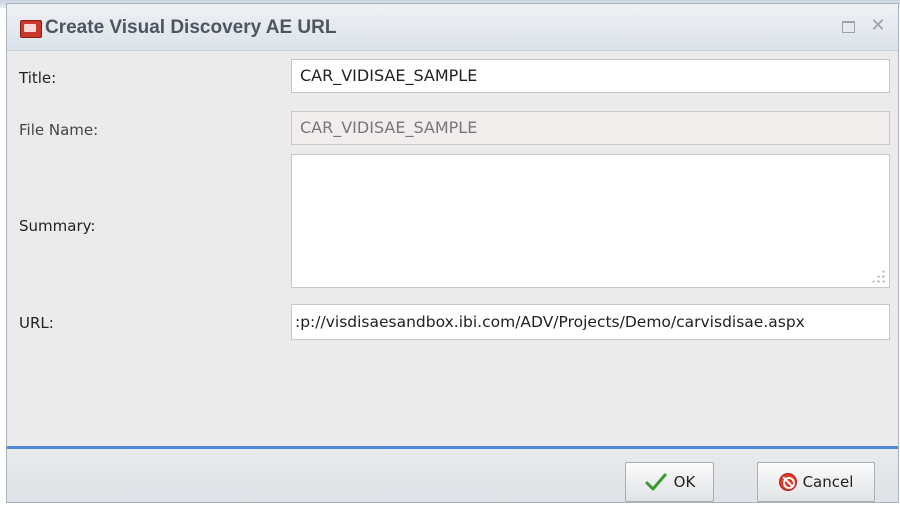  Describe the element at coordinates (878, 26) in the screenshot. I see `close-icon: ✕` at that location.